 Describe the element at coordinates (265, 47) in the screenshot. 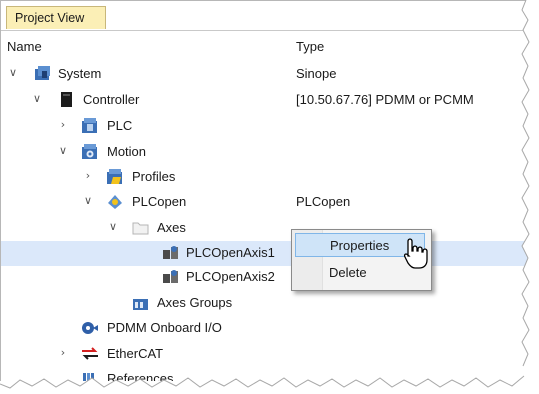

I see `column-header: Name Type` at that location.